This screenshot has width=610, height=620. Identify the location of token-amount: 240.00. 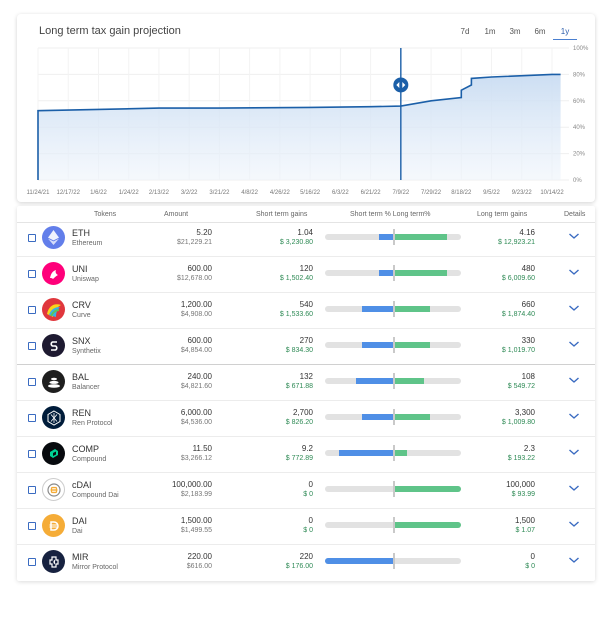
(199, 376).